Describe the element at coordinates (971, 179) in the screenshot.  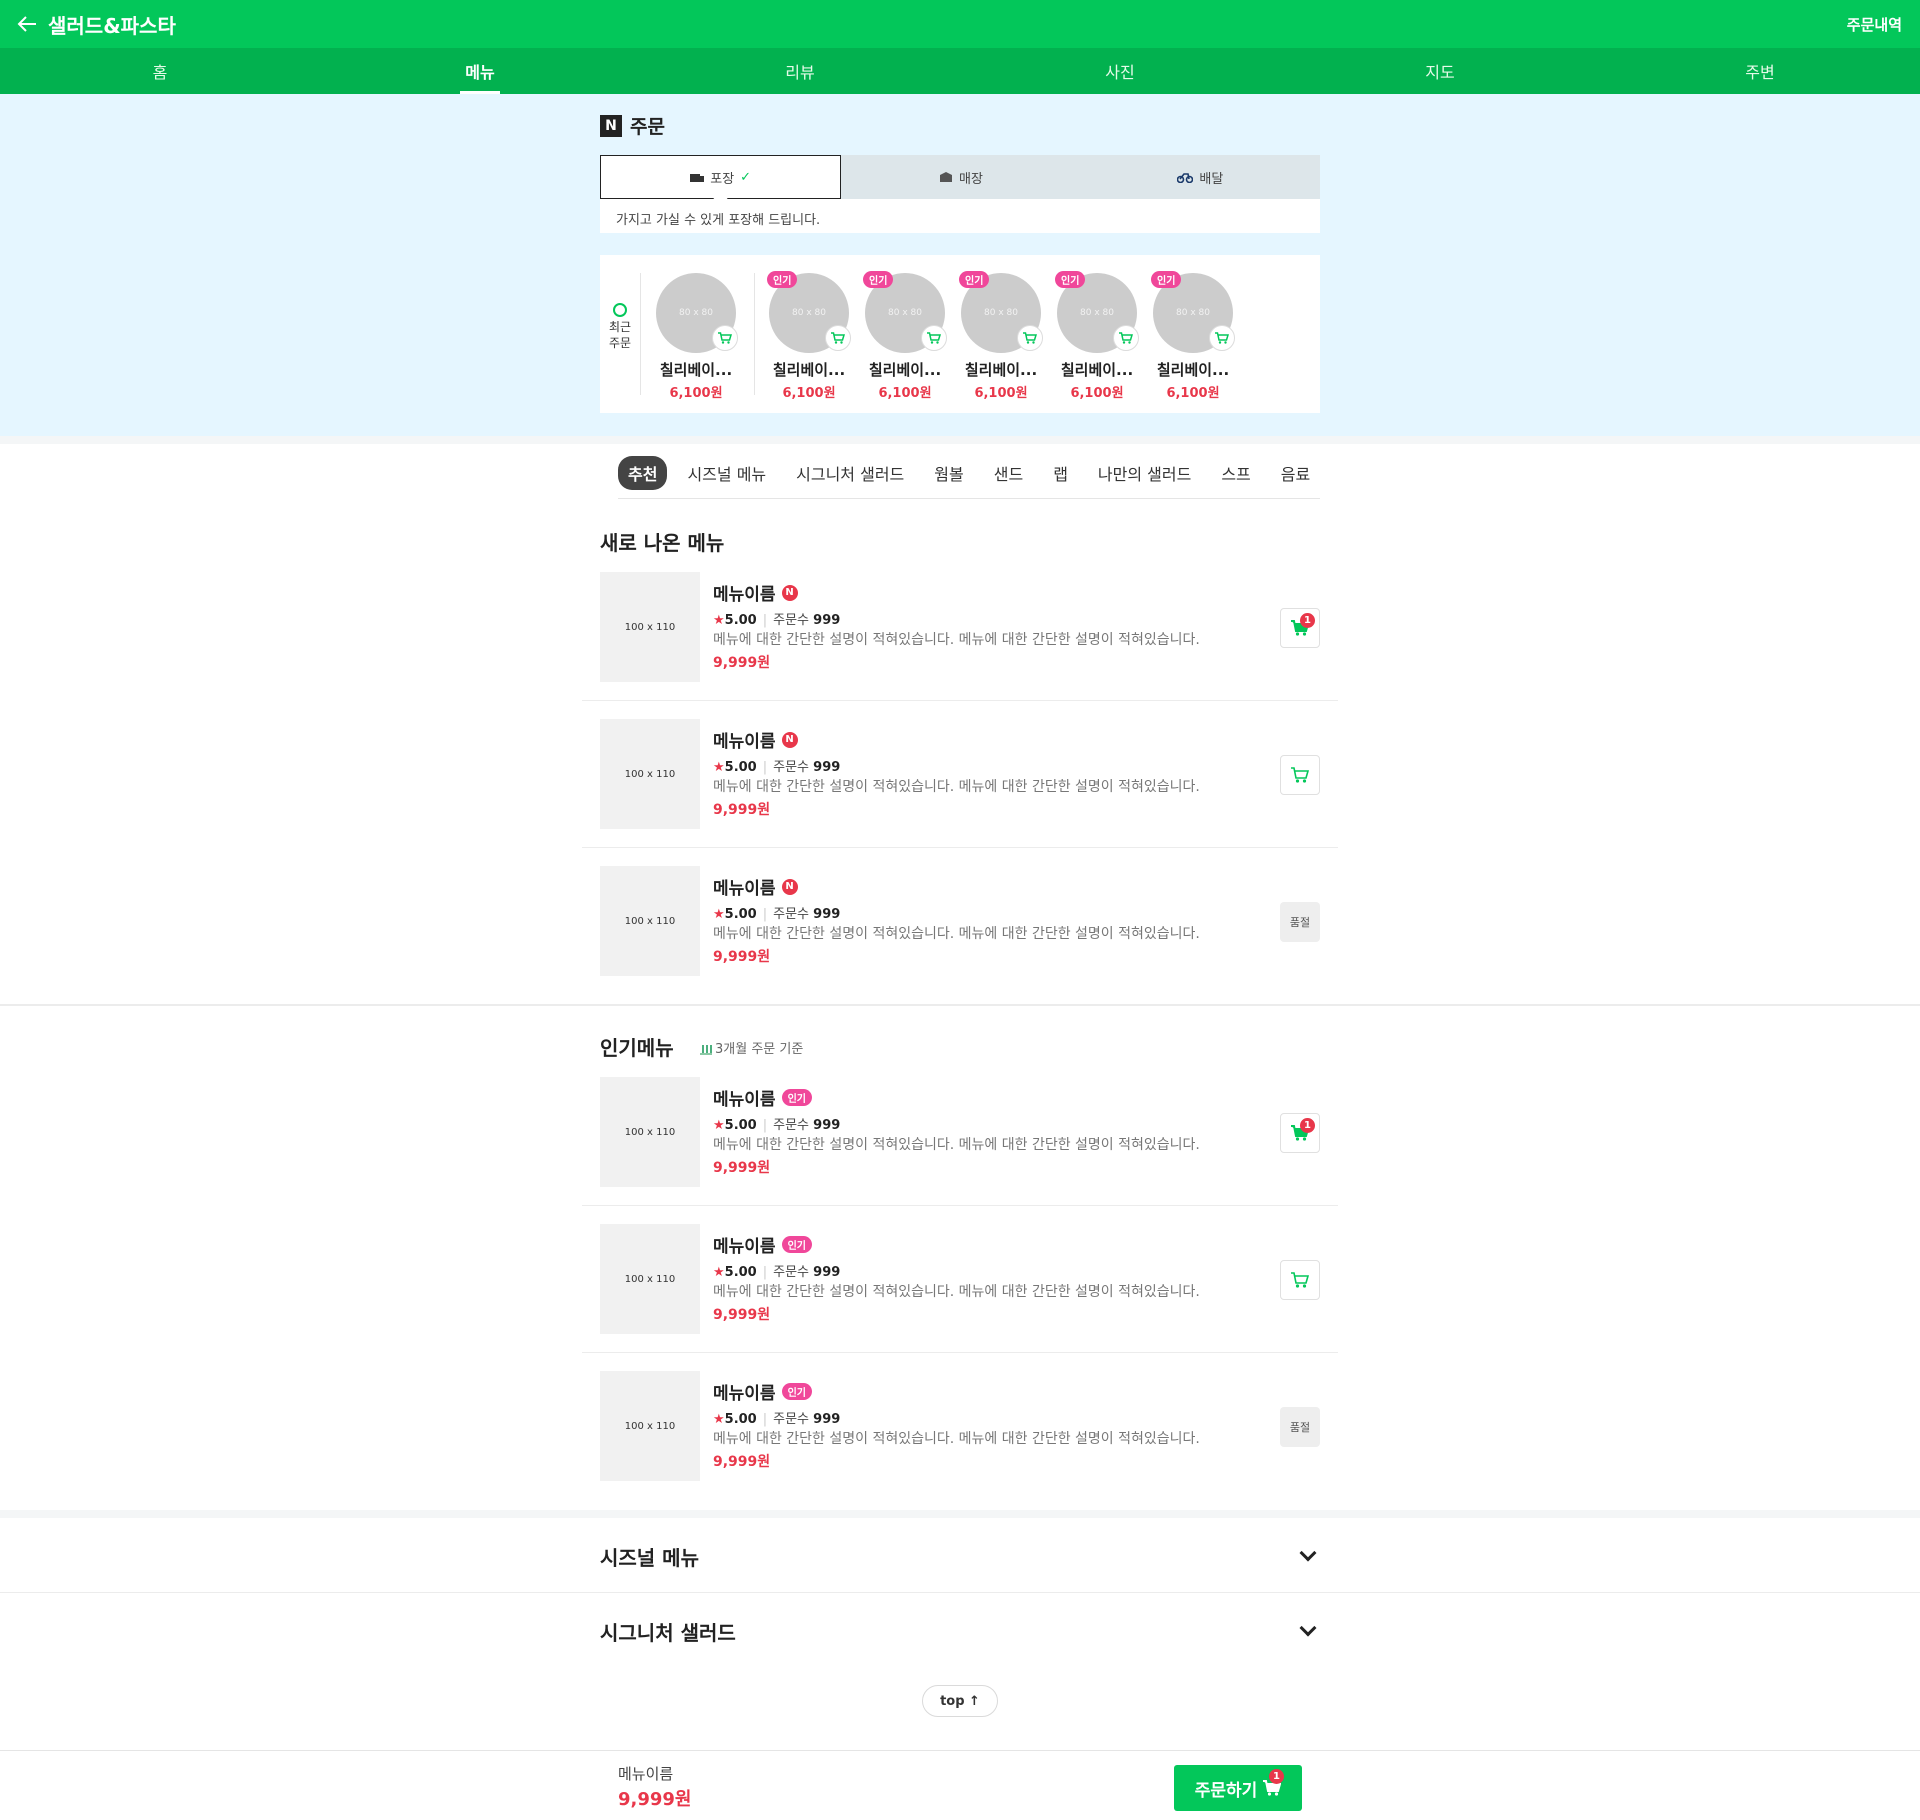
I see `method-label-store: 매장` at that location.